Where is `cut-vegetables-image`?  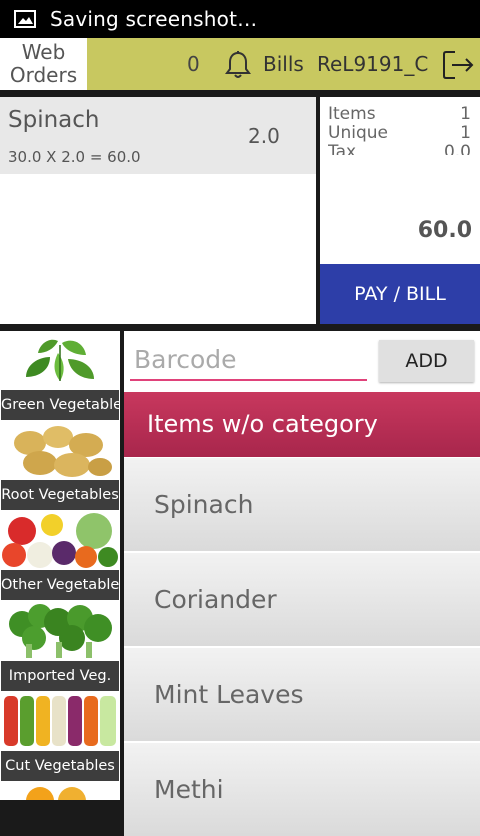 cut-vegetables-image is located at coordinates (60, 721).